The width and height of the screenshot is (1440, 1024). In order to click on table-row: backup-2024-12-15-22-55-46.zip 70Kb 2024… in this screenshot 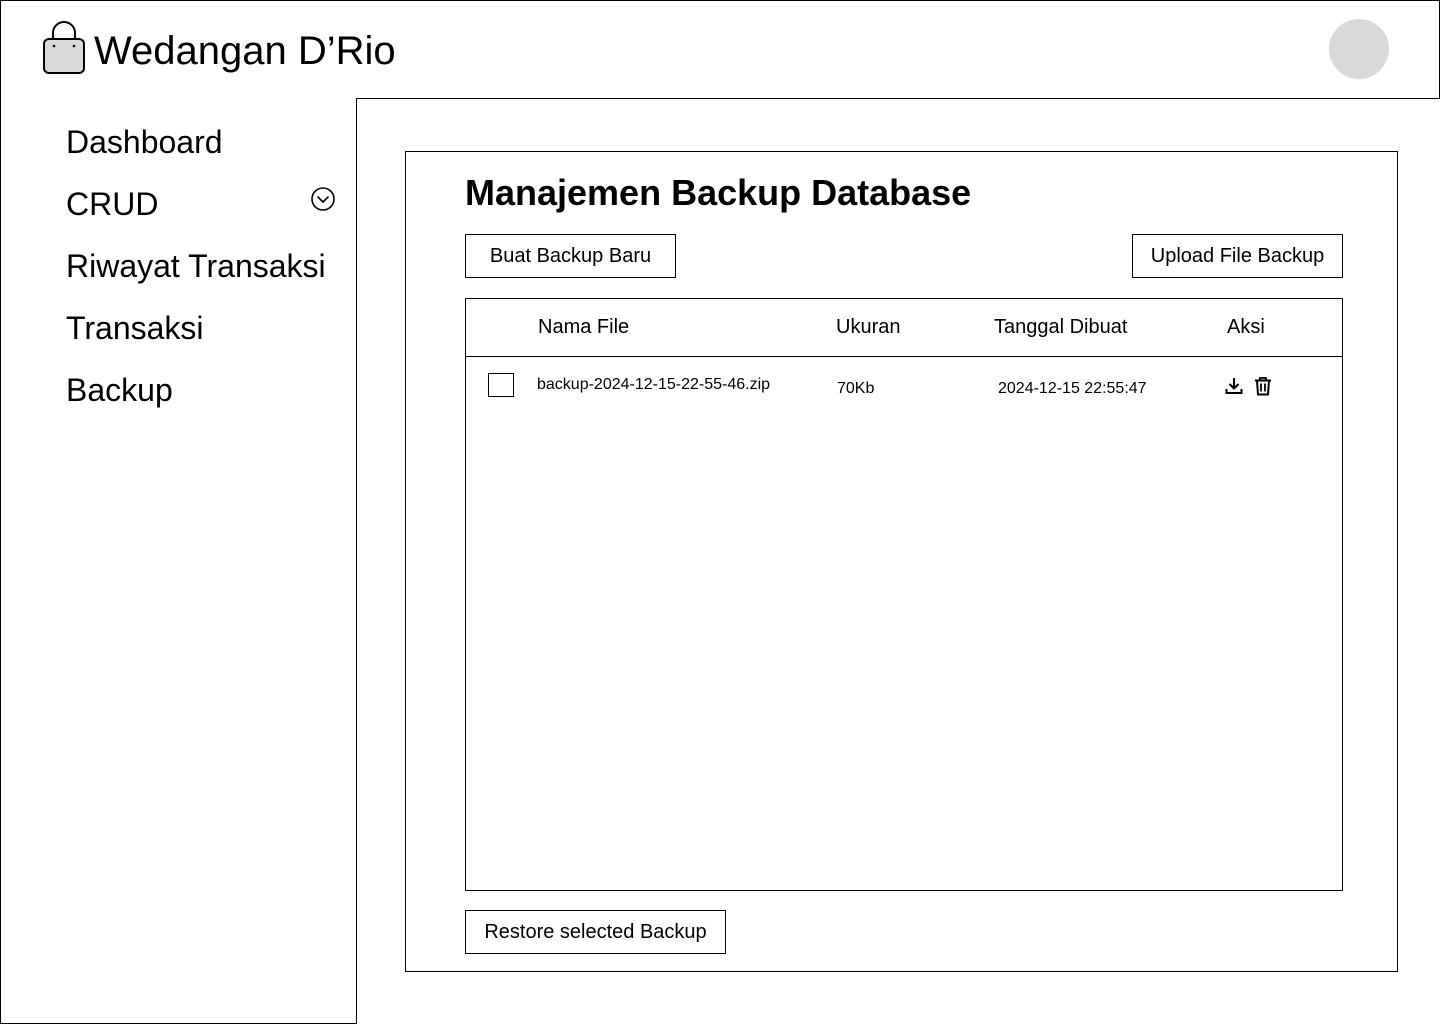, I will do `click(904, 388)`.